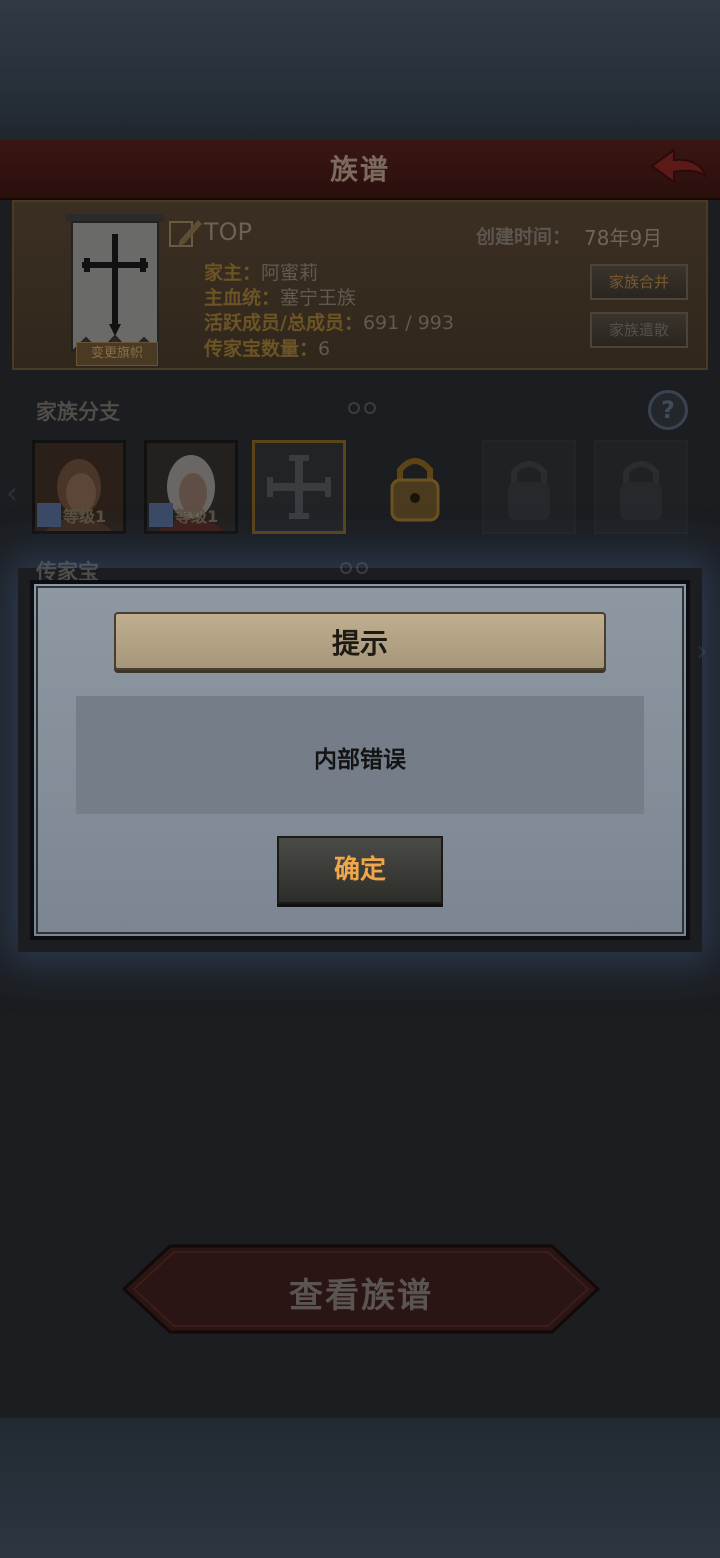 The width and height of the screenshot is (720, 1558). I want to click on background-bottom, so click(360, 1488).